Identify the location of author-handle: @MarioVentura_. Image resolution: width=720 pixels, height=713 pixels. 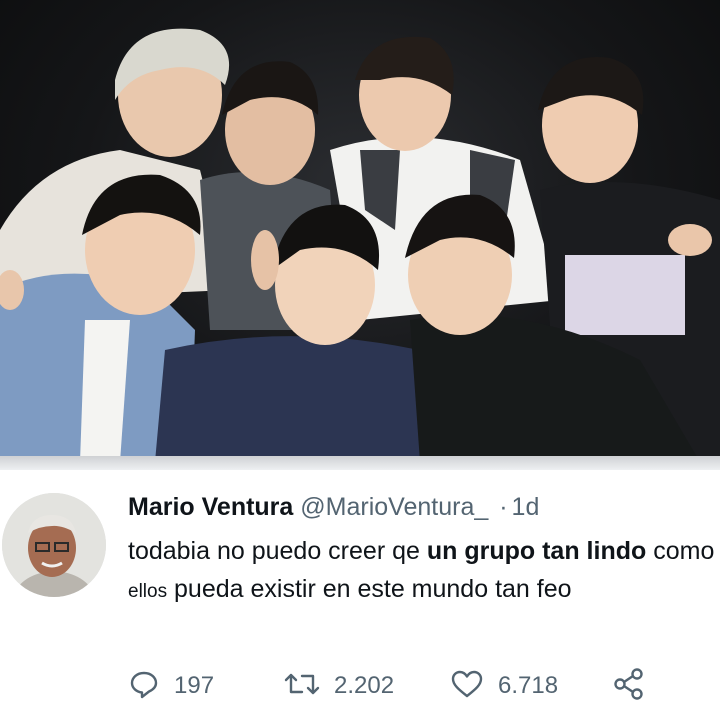
(394, 507).